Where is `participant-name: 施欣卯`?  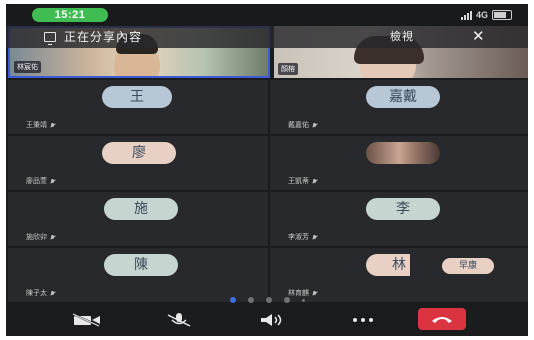
participant-name: 施欣卯 is located at coordinates (36, 237).